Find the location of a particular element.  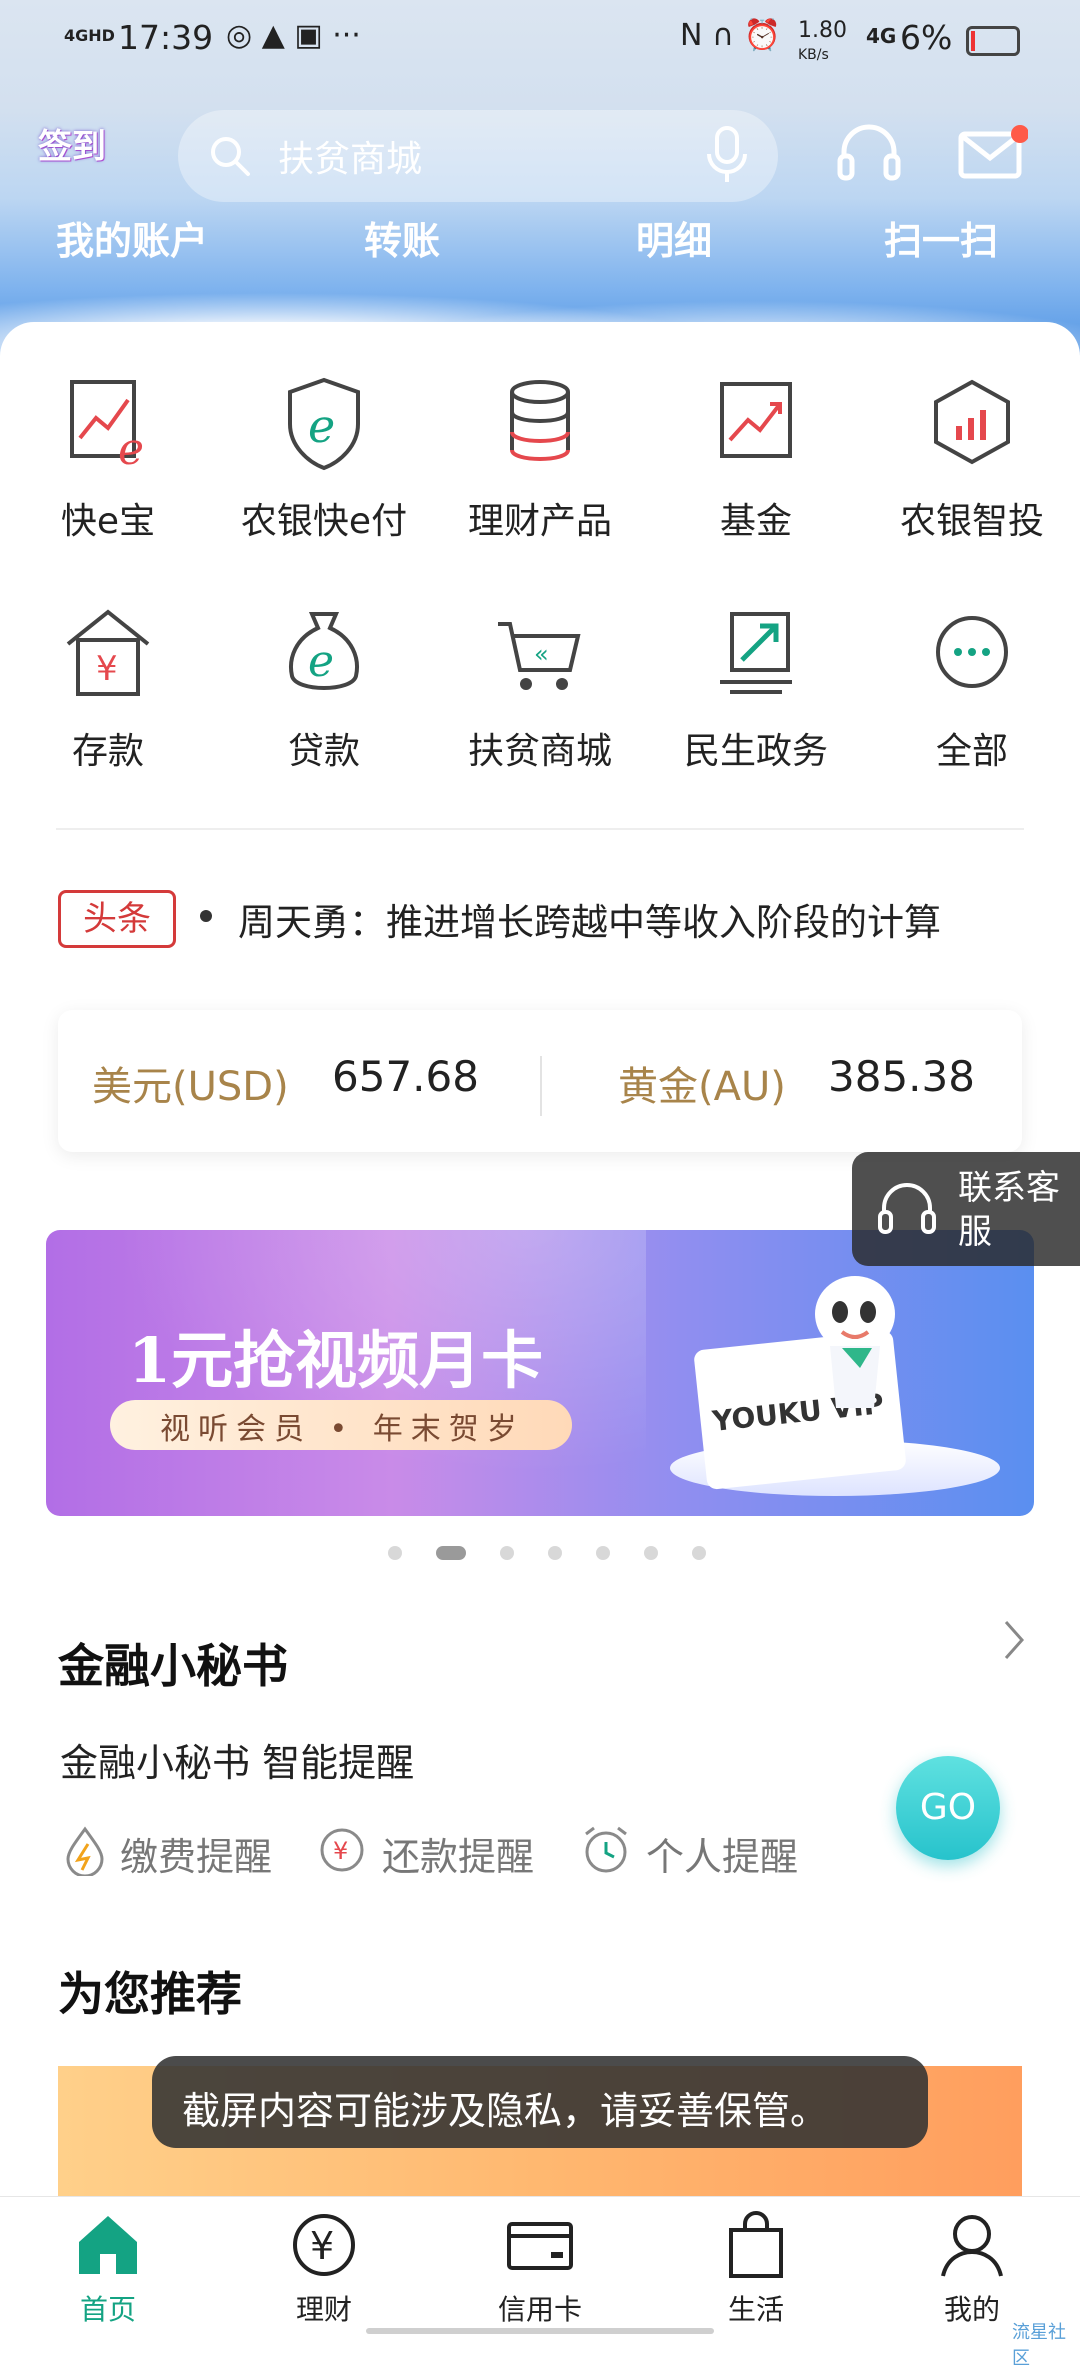

microphone-icon is located at coordinates (727, 156).